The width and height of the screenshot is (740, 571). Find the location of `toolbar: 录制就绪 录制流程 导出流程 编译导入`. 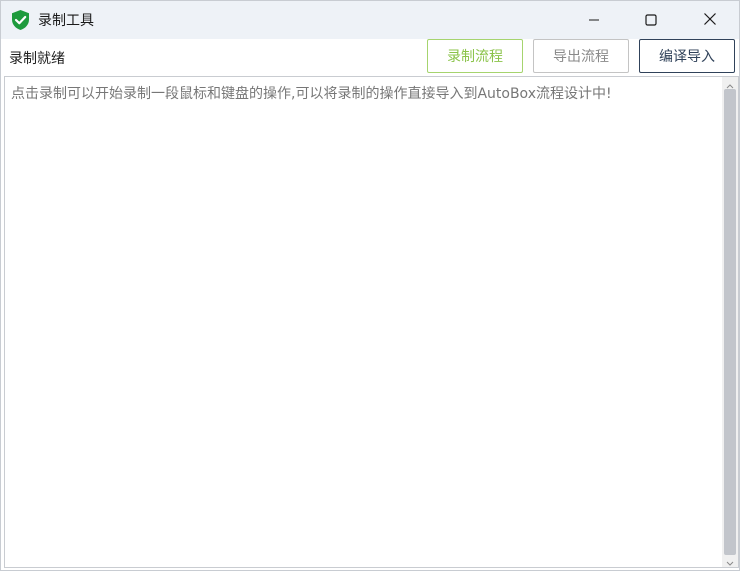

toolbar: 录制就绪 录制流程 导出流程 编译导入 is located at coordinates (370, 57).